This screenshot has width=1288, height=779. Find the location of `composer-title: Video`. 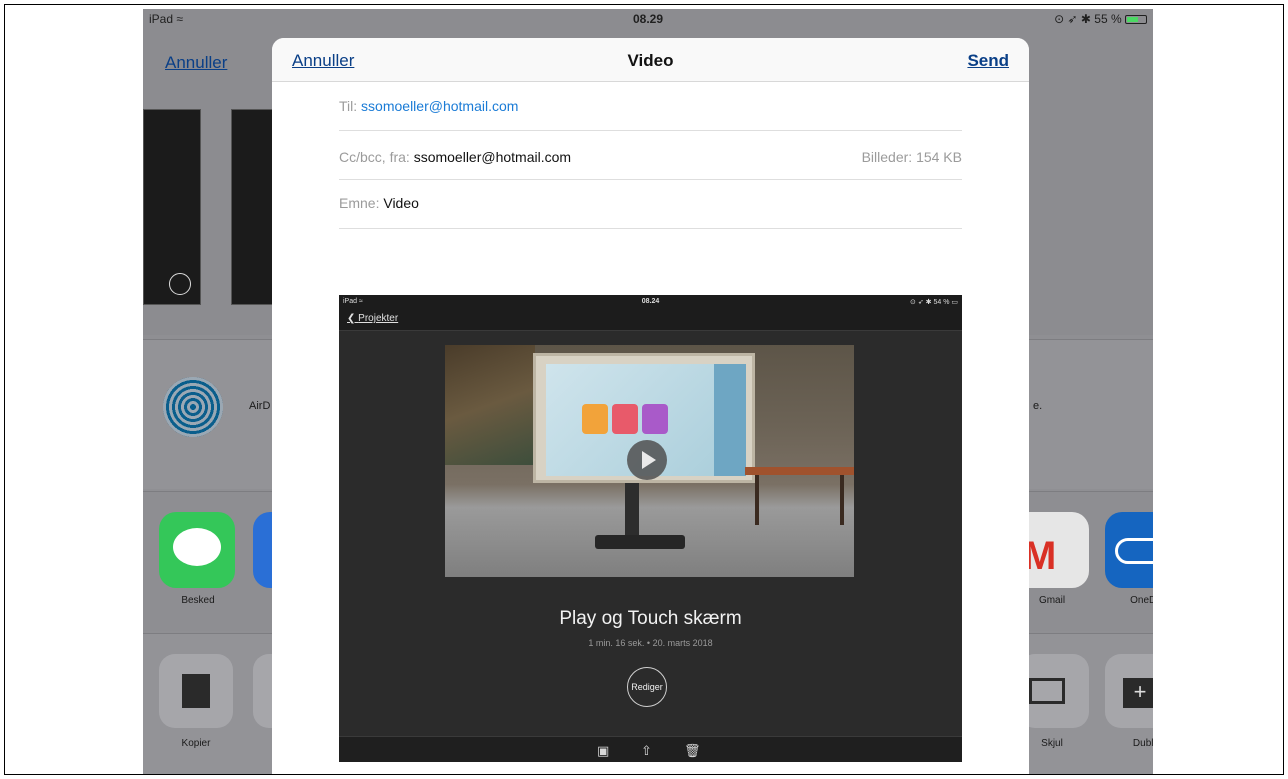

composer-title: Video is located at coordinates (650, 60).